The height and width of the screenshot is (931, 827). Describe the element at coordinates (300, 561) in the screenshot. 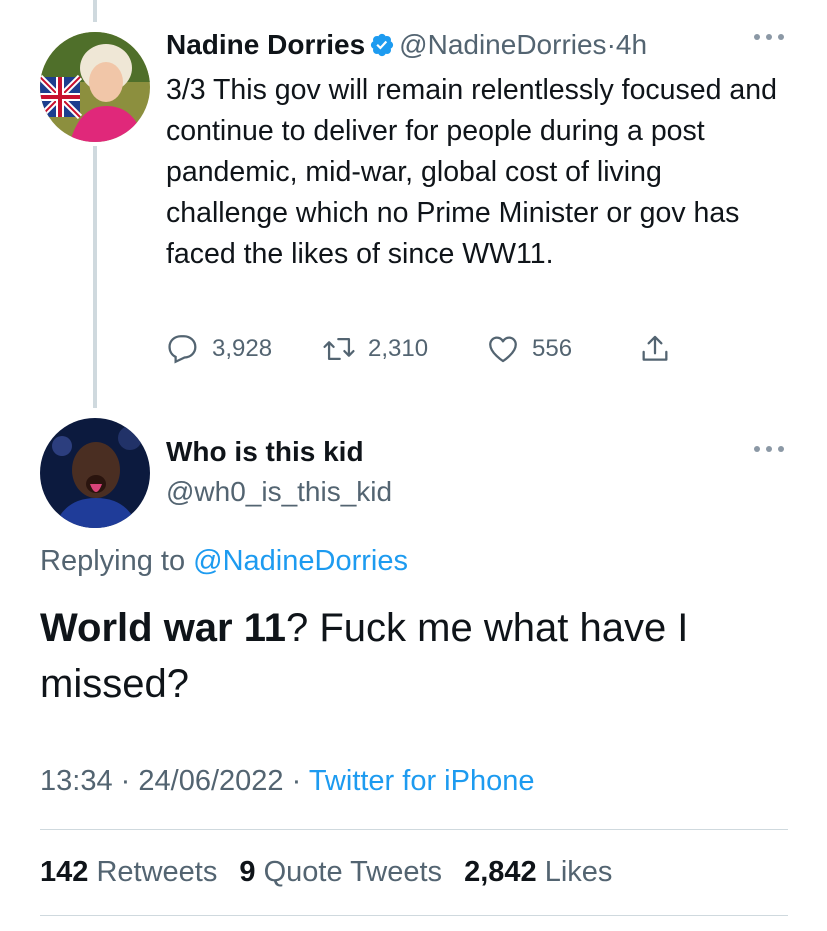

I see `replying-to-link: @NadineDorries` at that location.